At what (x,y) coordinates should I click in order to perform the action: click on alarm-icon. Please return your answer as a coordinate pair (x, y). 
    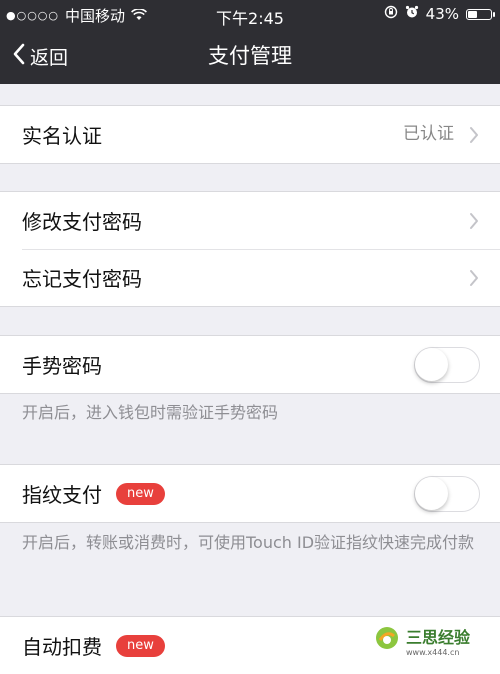
    Looking at the image, I should click on (412, 14).